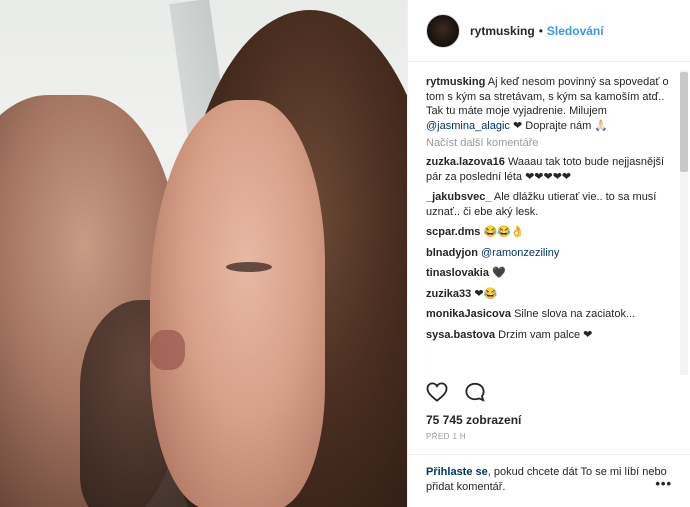 The width and height of the screenshot is (690, 507). I want to click on comment-username: tinaslovakia, so click(457, 273).